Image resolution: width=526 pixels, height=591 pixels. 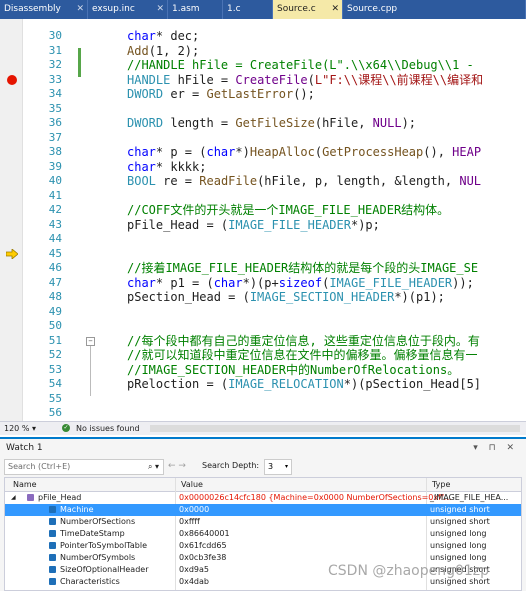 What do you see at coordinates (195, 9) in the screenshot?
I see `tab-1-asm: 1.asm` at bounding box center [195, 9].